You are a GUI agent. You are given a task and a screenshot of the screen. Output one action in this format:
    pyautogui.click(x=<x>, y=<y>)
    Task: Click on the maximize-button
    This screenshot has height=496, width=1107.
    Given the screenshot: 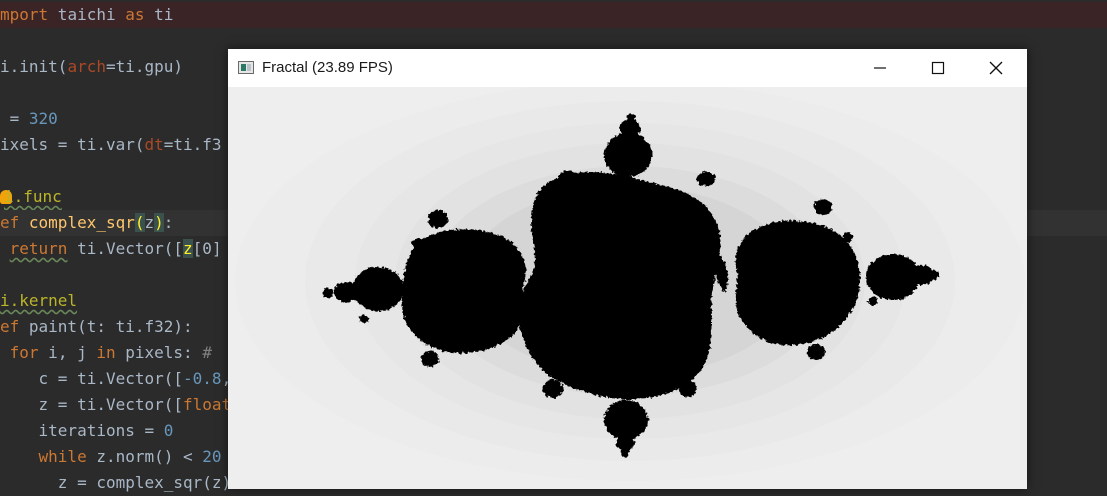 What is the action you would take?
    pyautogui.click(x=938, y=68)
    